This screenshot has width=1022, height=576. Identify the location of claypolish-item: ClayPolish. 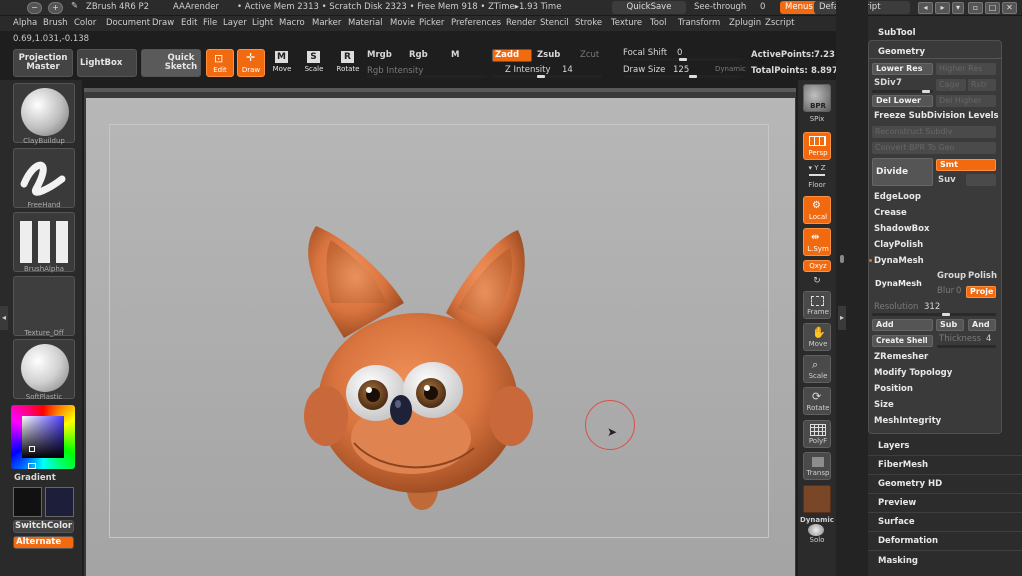
(898, 245).